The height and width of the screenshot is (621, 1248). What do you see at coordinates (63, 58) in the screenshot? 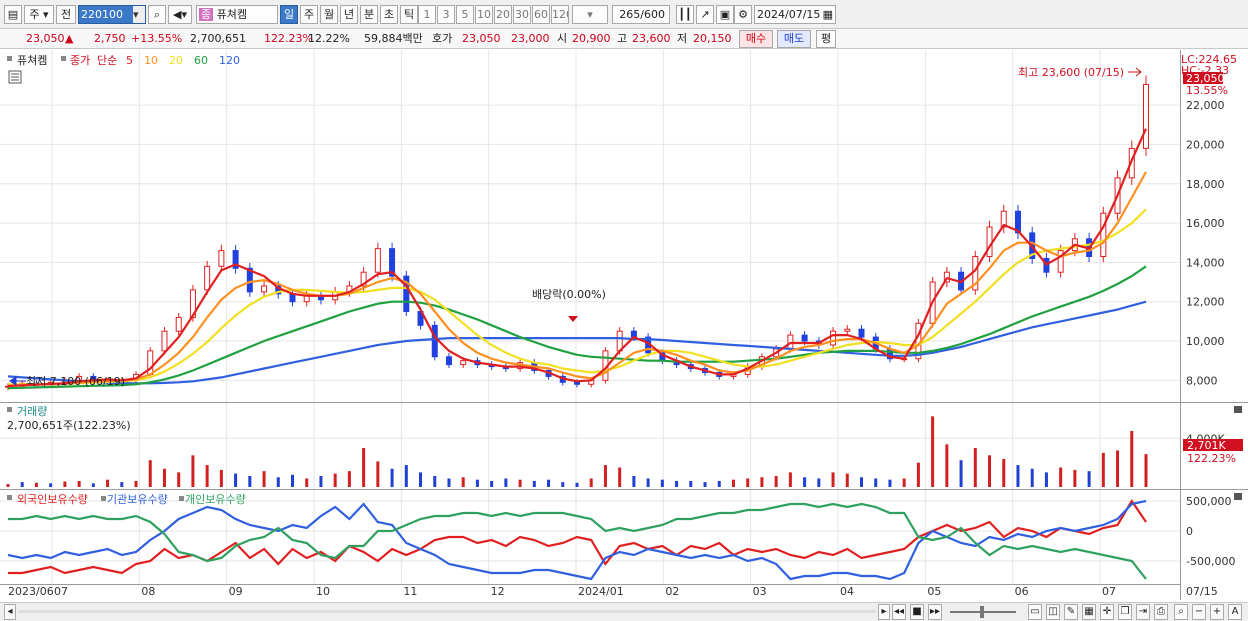
I see `legend-marker` at bounding box center [63, 58].